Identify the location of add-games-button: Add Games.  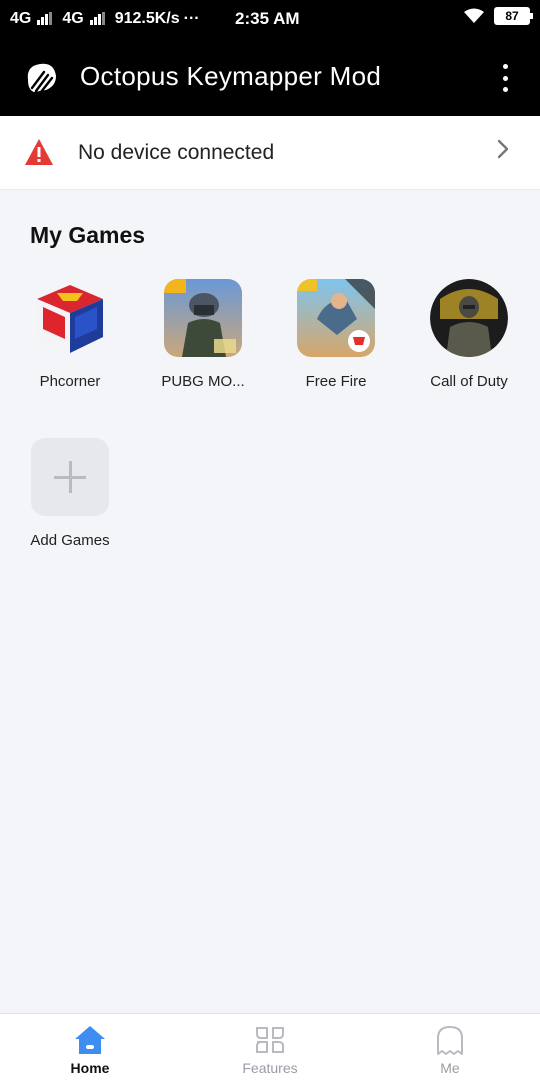
(70, 493).